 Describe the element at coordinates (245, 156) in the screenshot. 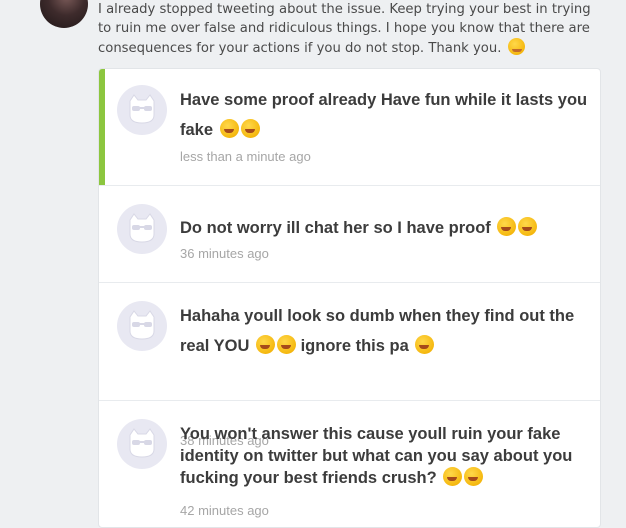

I see `reply-timestamp: less than a minute ago` at that location.